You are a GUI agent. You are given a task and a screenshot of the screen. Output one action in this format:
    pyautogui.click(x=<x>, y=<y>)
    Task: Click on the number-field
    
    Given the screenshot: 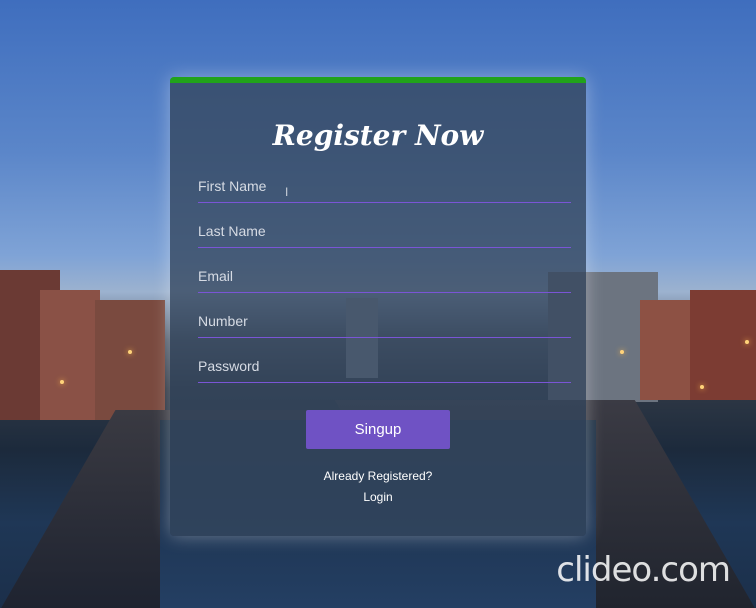 What is the action you would take?
    pyautogui.click(x=384, y=321)
    